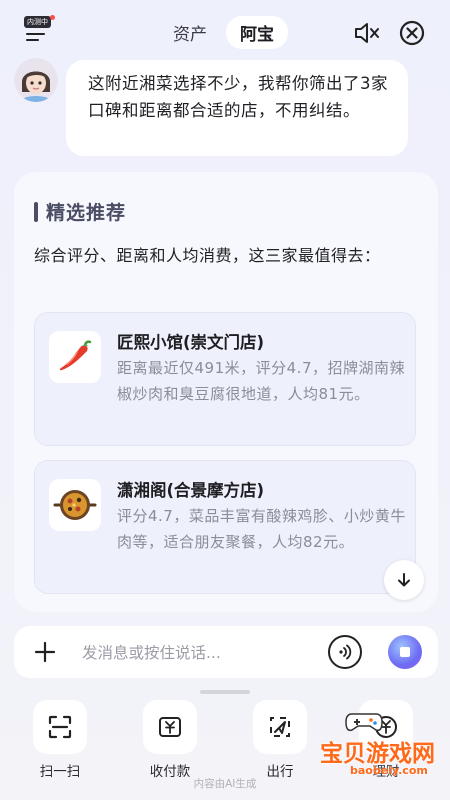 The width and height of the screenshot is (450, 800). I want to click on speaker-muted-icon, so click(366, 33).